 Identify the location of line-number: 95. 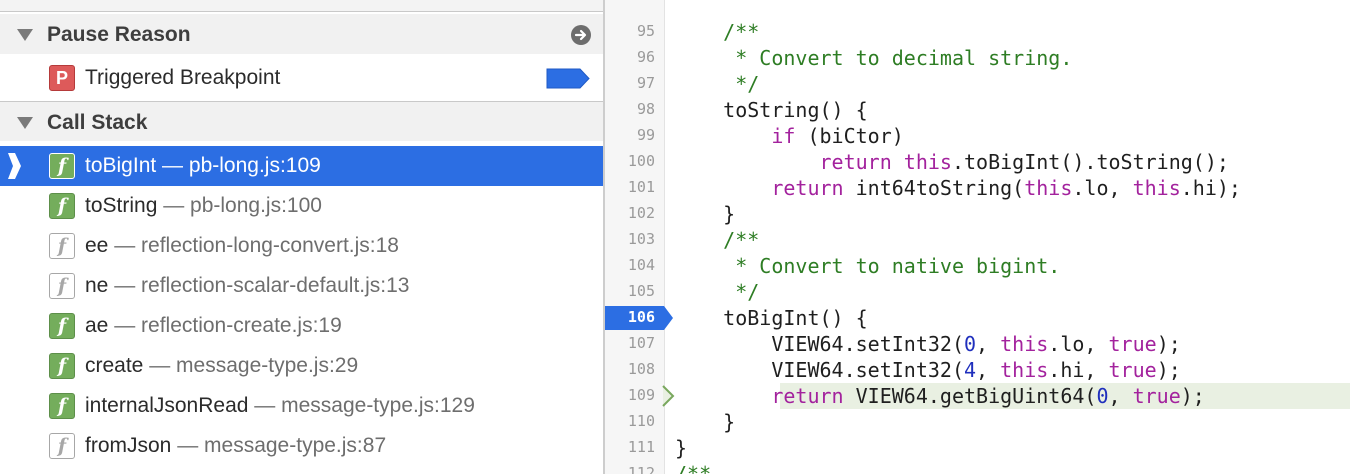
(630, 31).